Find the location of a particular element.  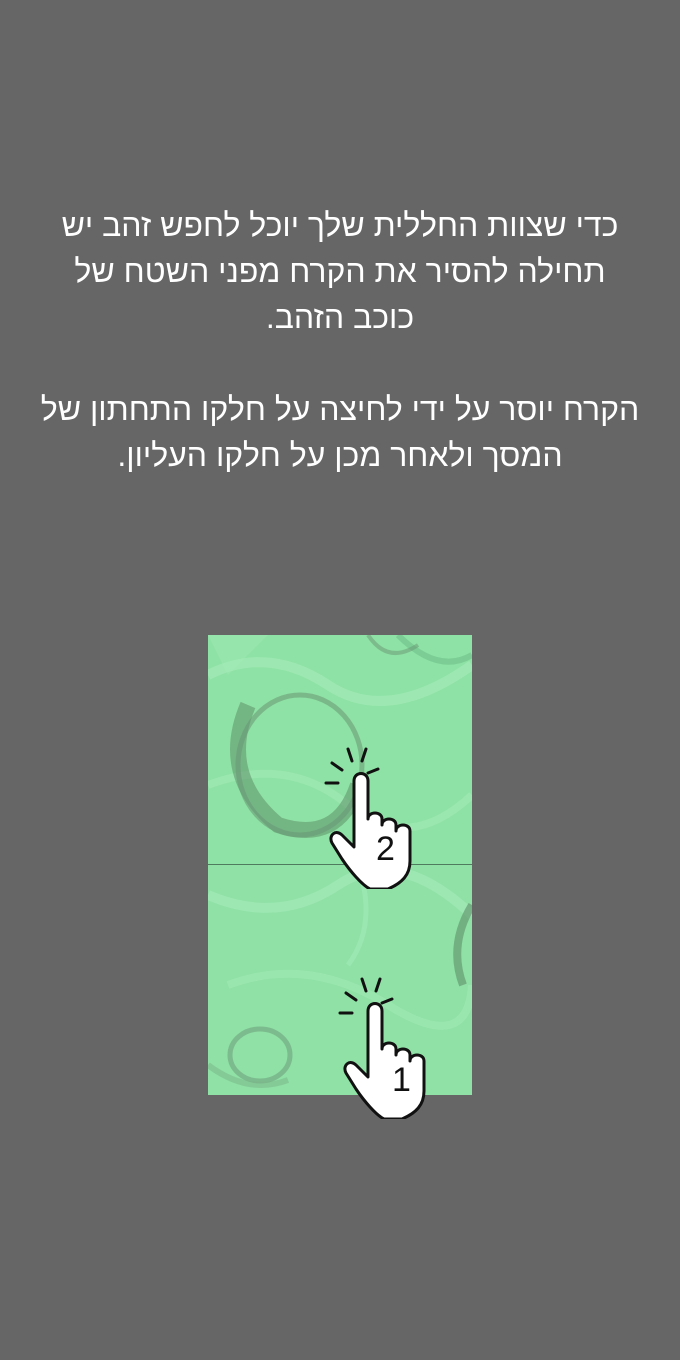

step-number-1: 1 is located at coordinates (401, 1080).